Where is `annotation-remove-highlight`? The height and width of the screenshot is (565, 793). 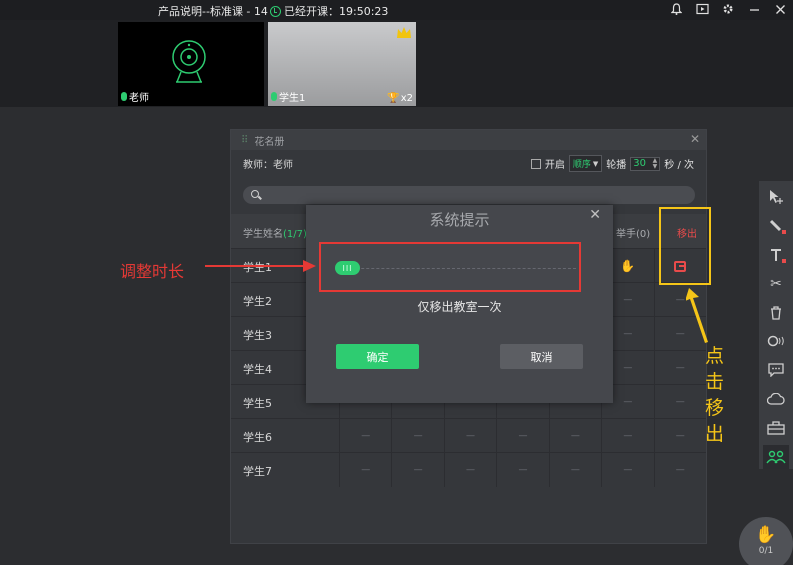
annotation-remove-highlight is located at coordinates (685, 246).